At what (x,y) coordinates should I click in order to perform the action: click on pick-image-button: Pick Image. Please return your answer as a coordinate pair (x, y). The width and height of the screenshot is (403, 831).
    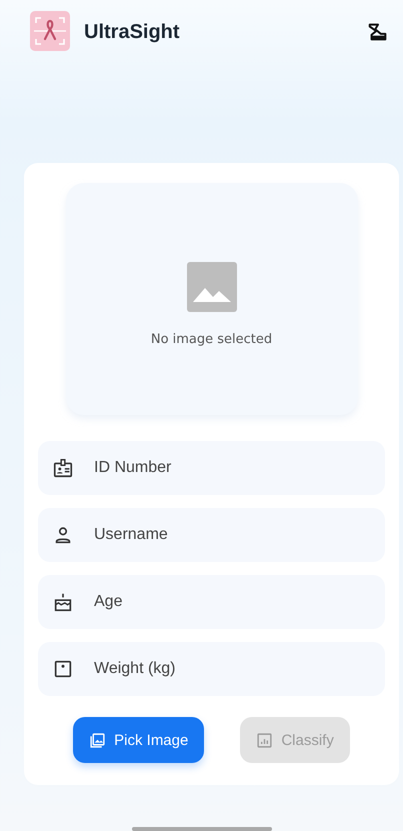
    Looking at the image, I should click on (138, 740).